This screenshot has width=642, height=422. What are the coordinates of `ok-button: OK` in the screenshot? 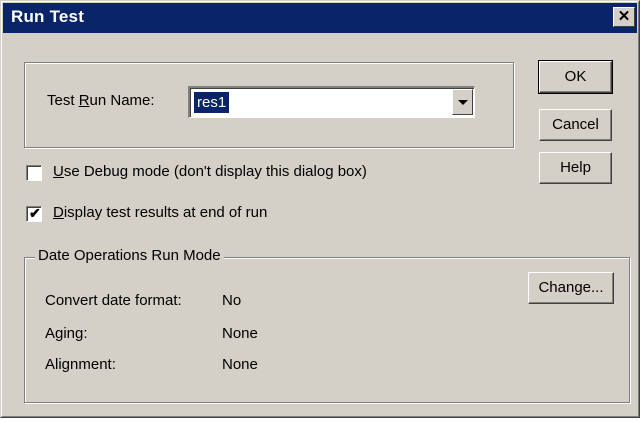 It's located at (575, 77).